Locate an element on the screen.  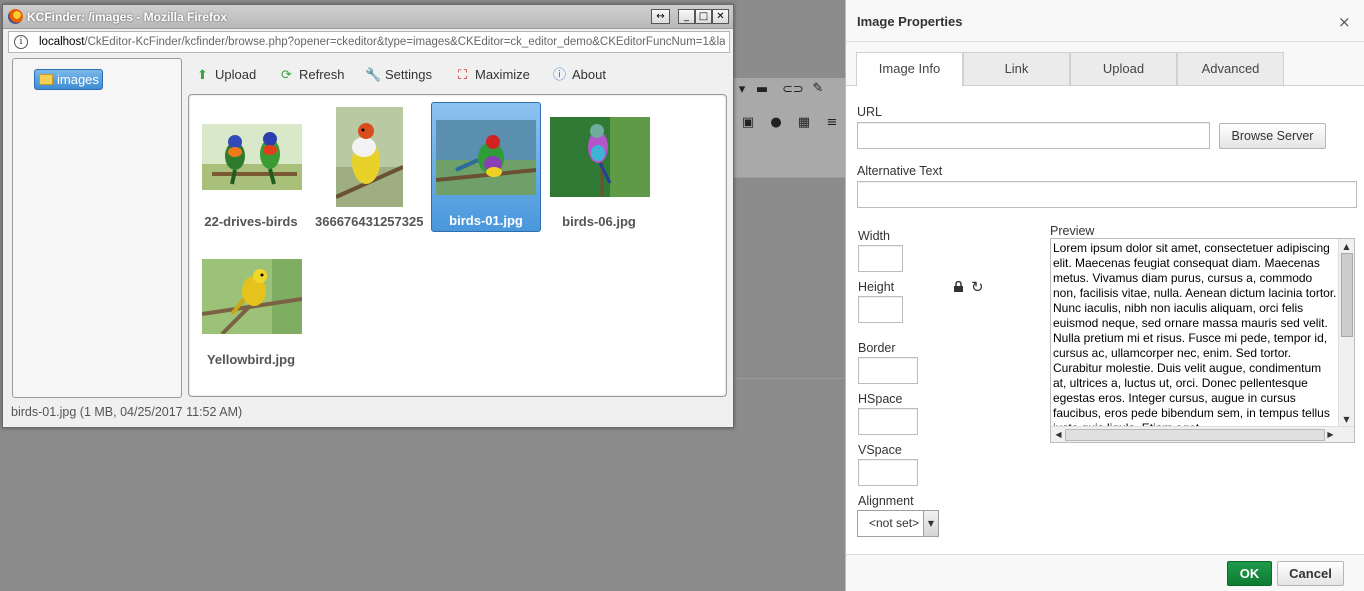
preview-horizontal-scrollbar: ◀ ▶ is located at coordinates (1202, 434).